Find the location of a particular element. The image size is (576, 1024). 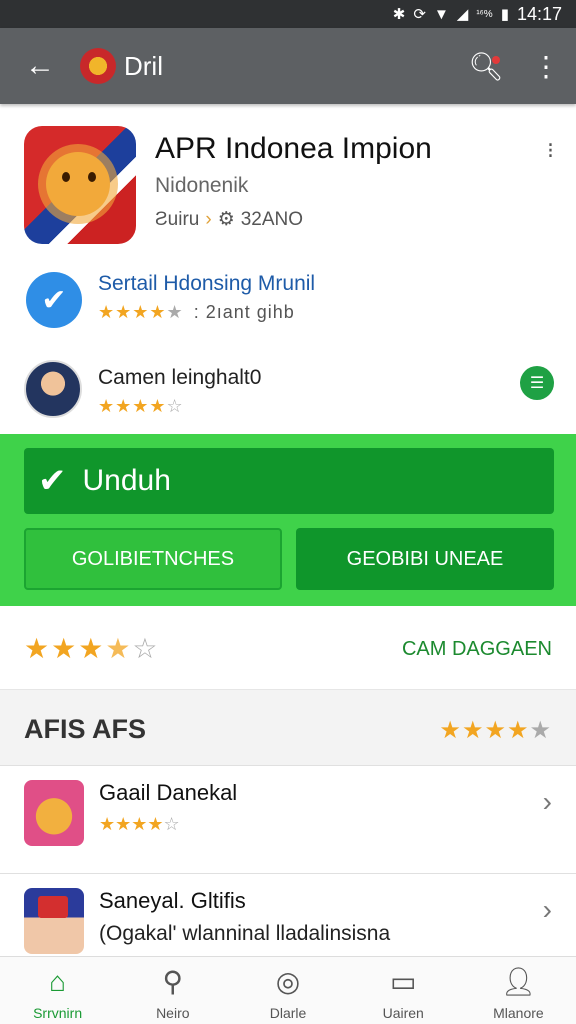

compass-icon: ◎ is located at coordinates (288, 981).